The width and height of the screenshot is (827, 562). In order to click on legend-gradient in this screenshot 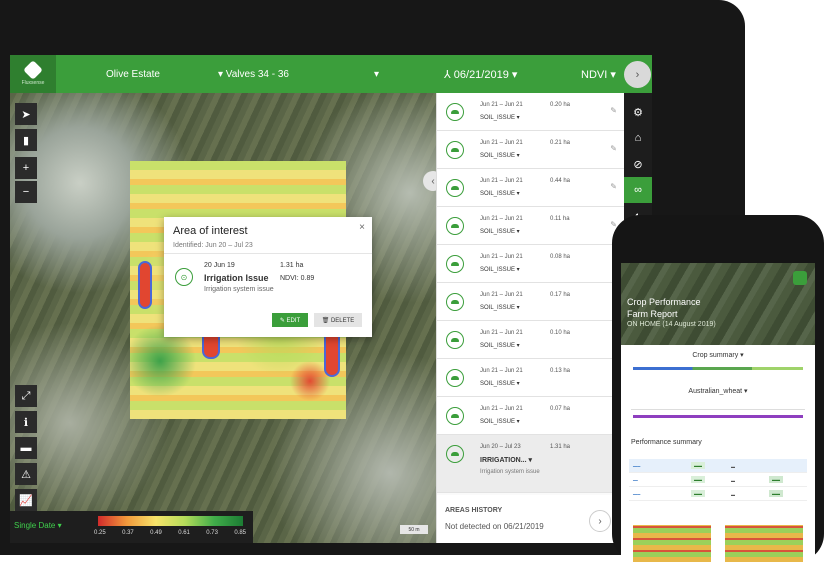, I will do `click(170, 521)`.